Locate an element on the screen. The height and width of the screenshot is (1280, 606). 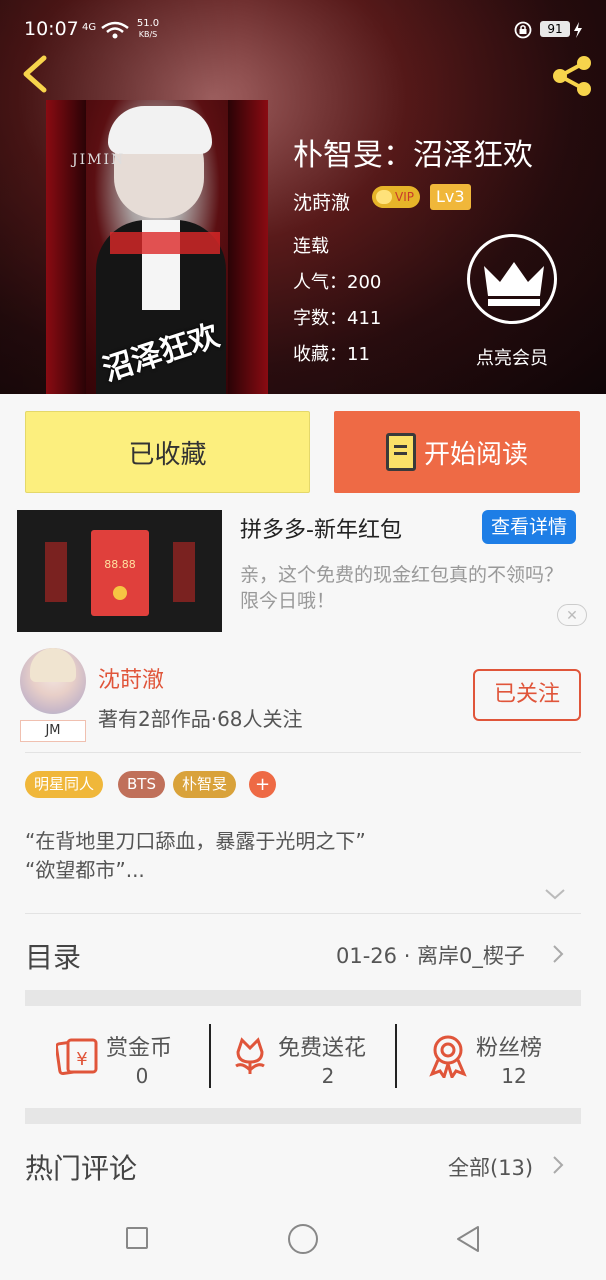
author-card-stats: 著有2部作品·68人关注 is located at coordinates (200, 719).